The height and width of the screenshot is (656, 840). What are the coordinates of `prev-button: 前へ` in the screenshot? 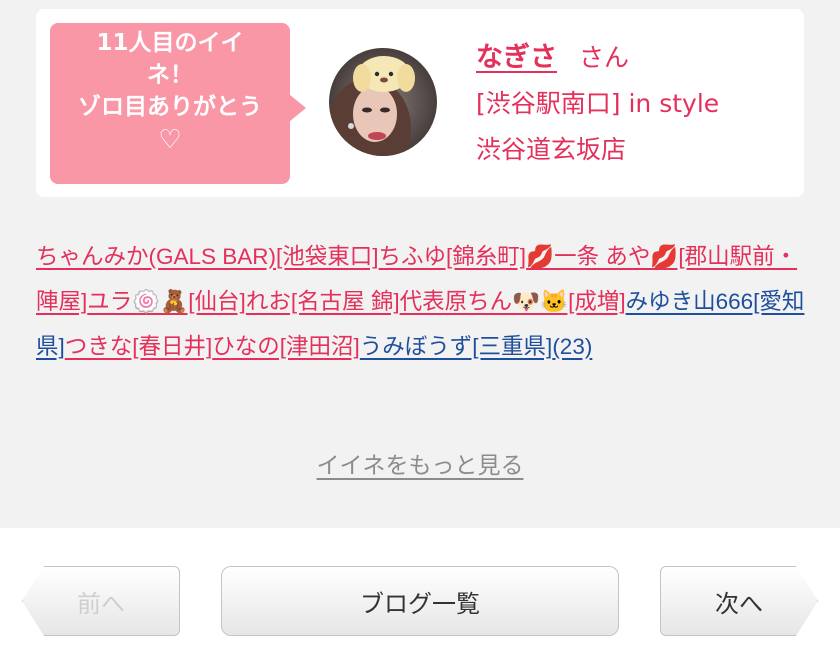 It's located at (101, 601).